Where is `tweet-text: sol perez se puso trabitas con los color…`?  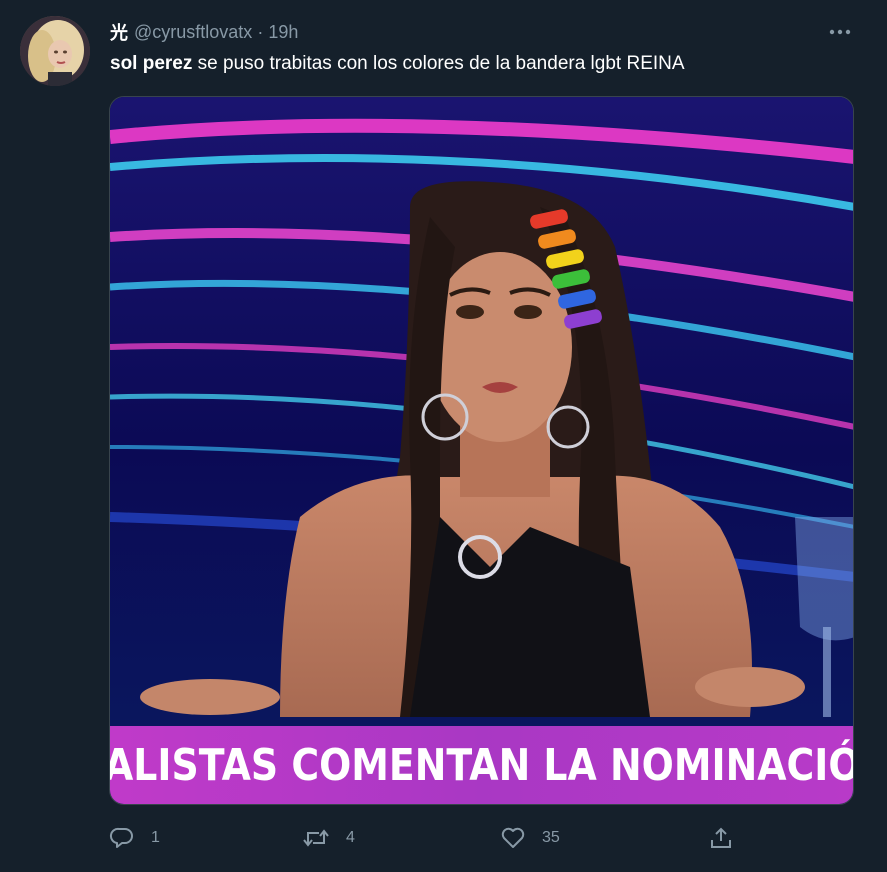
tweet-text: sol perez se puso trabitas con los color… is located at coordinates (397, 64).